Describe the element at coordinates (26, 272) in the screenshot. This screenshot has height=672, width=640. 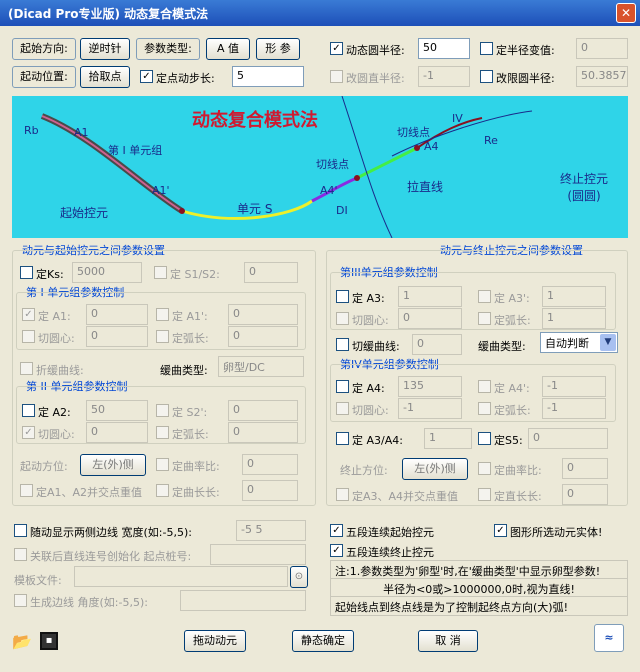
I see `ks-checkbox` at that location.